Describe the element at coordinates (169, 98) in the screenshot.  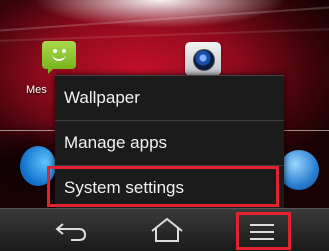
I see `menu-item-wallpaper: Wallpaper` at that location.